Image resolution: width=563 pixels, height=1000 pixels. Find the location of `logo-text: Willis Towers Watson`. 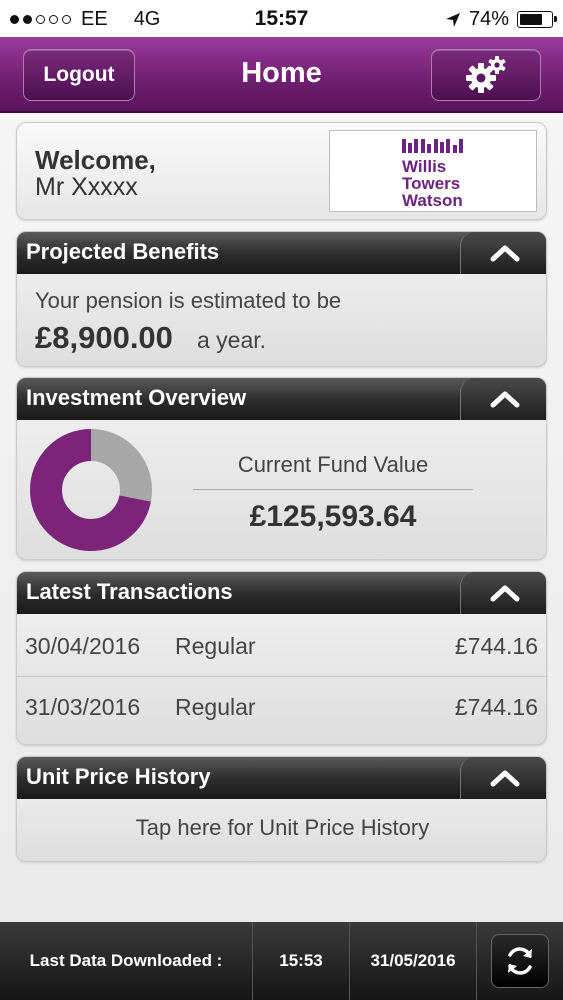

logo-text: Willis Towers Watson is located at coordinates (432, 183).